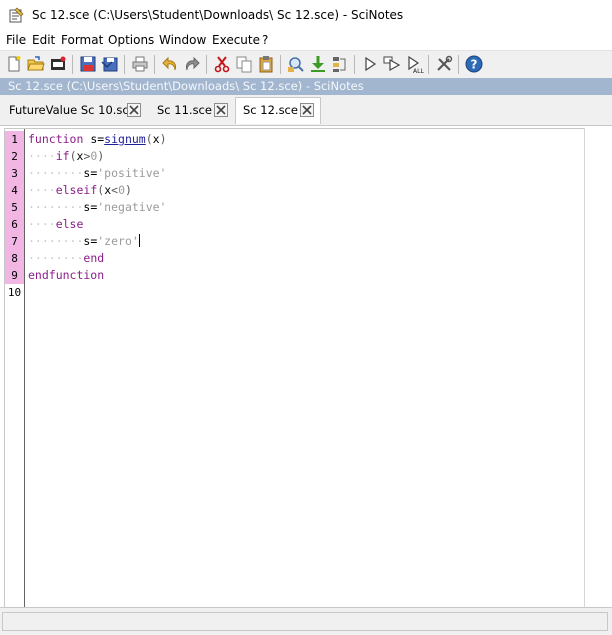  I want to click on menu-format: Format, so click(82, 40).